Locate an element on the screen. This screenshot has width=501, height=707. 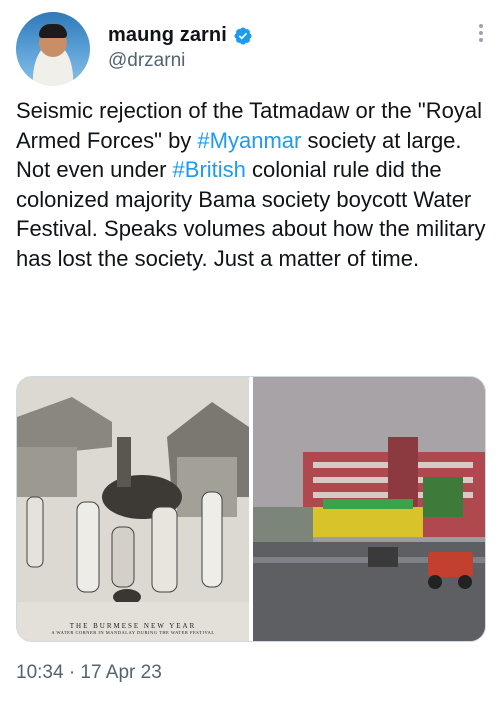
etching-caption-title: THE BURMESE NEW YEAR is located at coordinates (133, 626).